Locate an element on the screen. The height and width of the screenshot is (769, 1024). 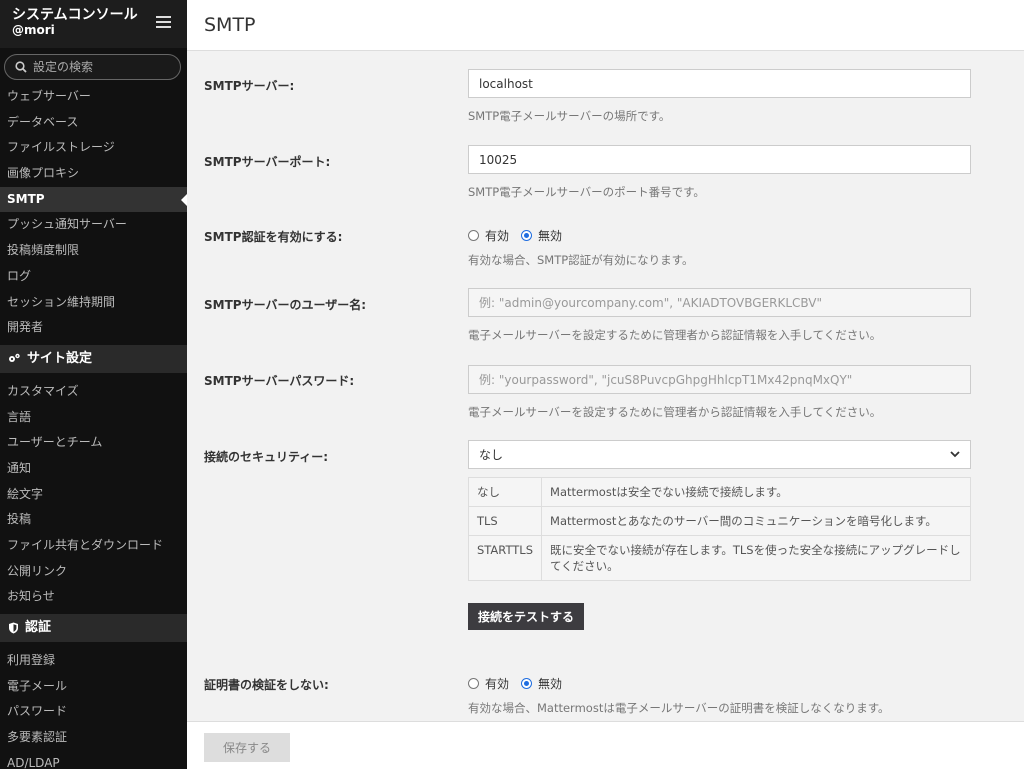
sidebar-item: AD/LDAP is located at coordinates (93, 760).